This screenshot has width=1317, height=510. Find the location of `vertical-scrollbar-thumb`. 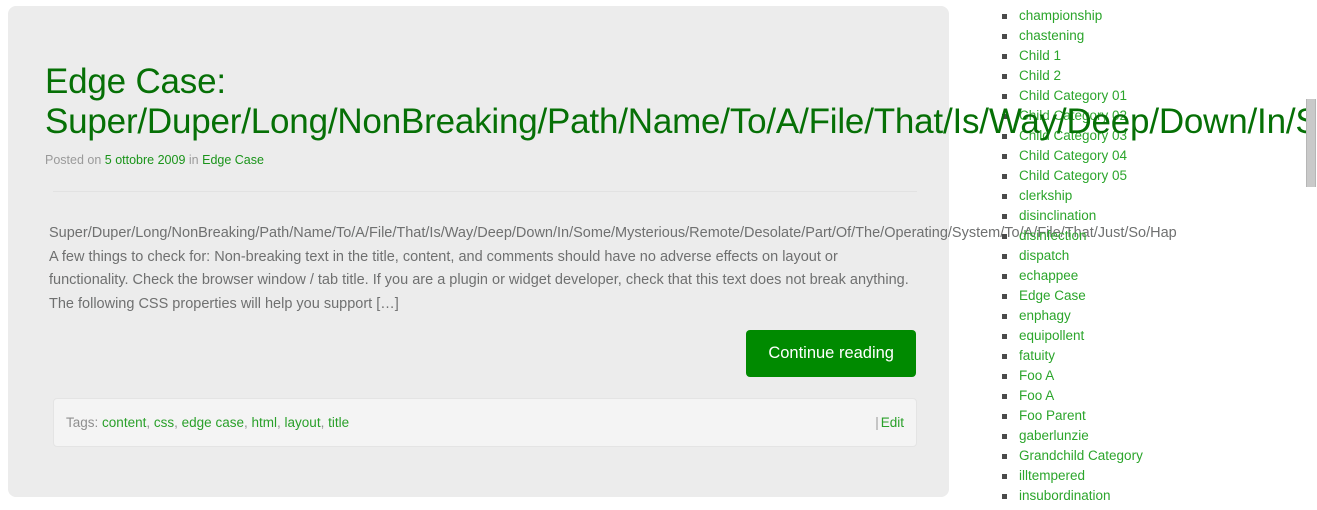

vertical-scrollbar-thumb is located at coordinates (1311, 143).